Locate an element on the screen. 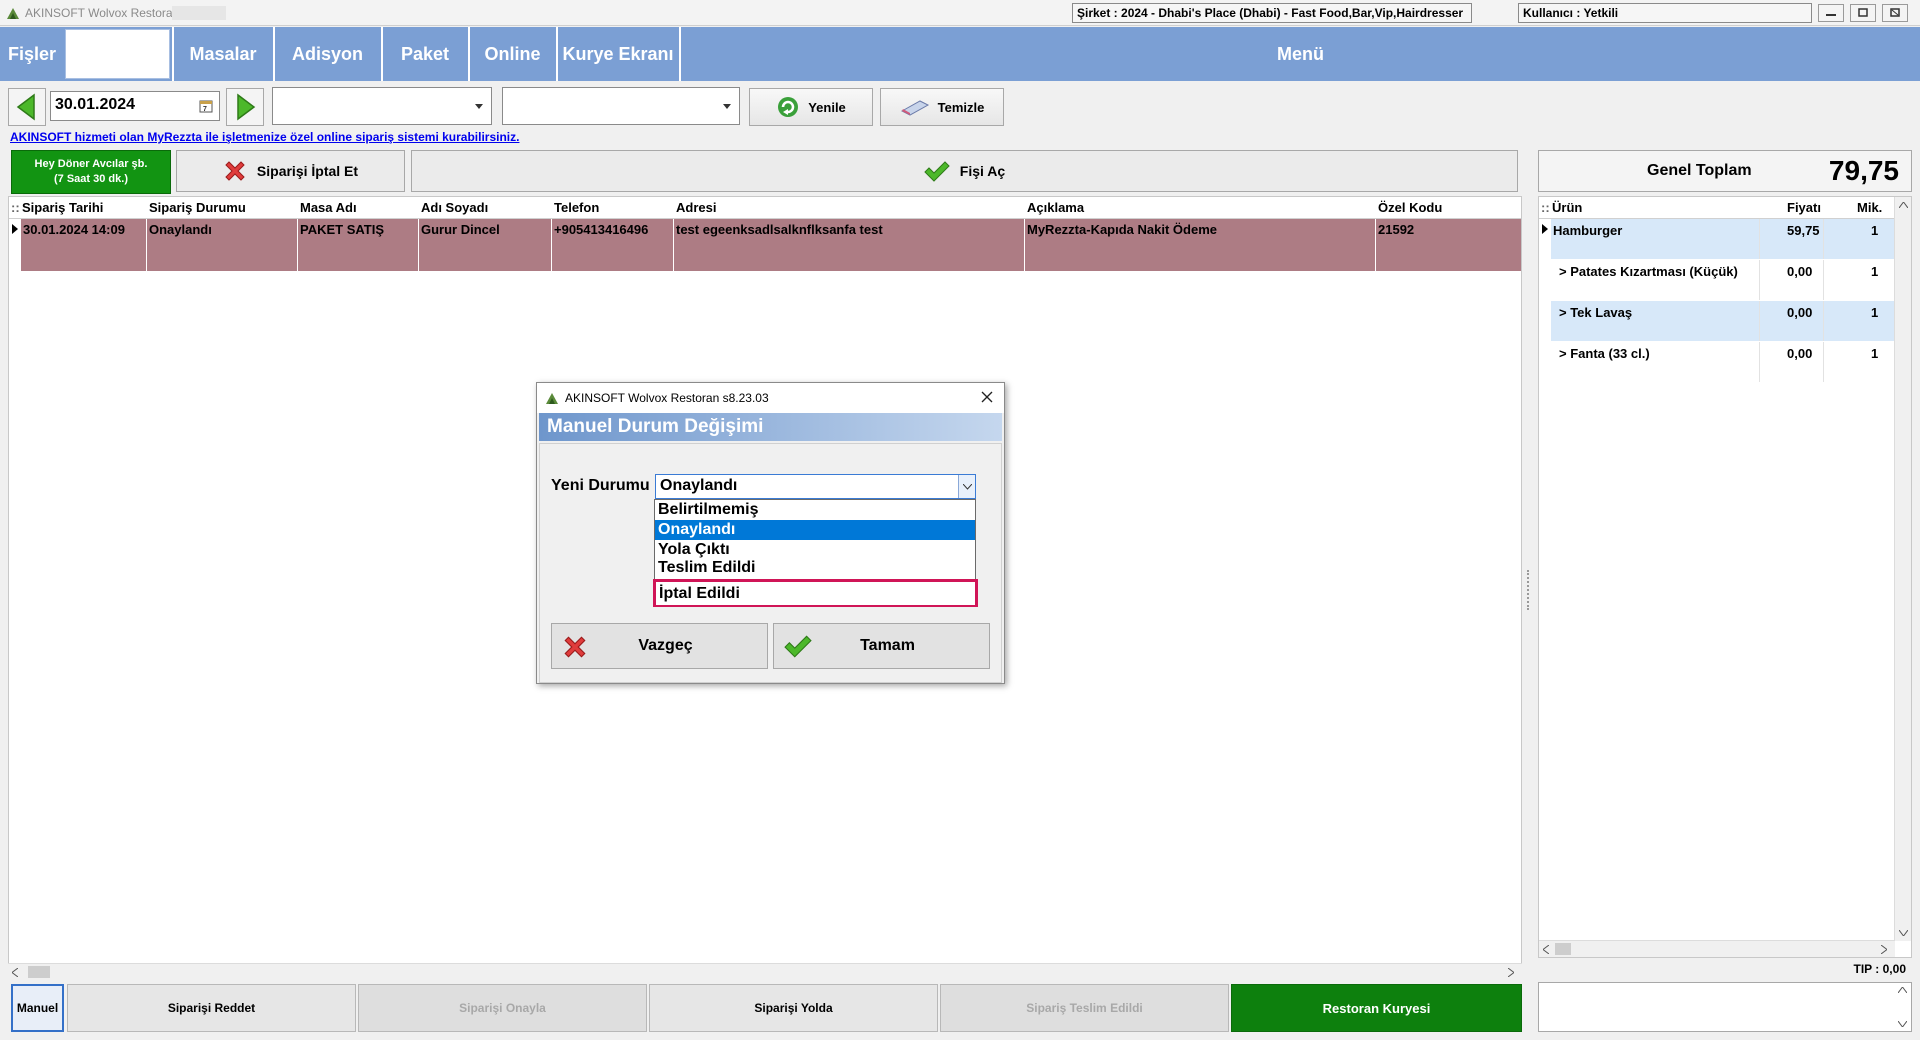 The width and height of the screenshot is (1920, 1040). item-name: Hamburger is located at coordinates (1588, 230).